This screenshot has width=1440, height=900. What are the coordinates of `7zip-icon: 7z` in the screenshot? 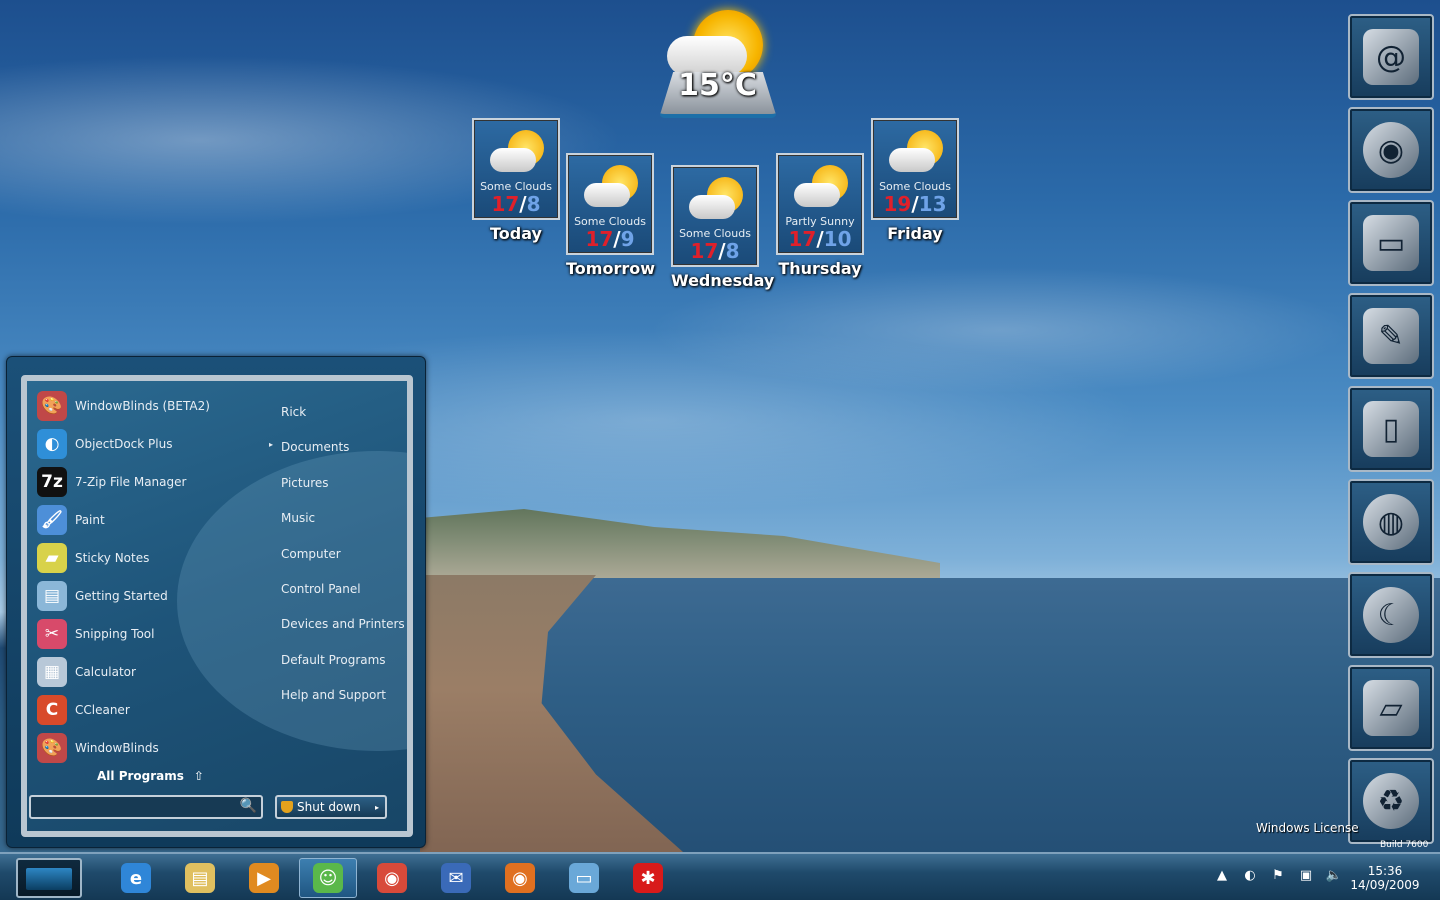 It's located at (52, 482).